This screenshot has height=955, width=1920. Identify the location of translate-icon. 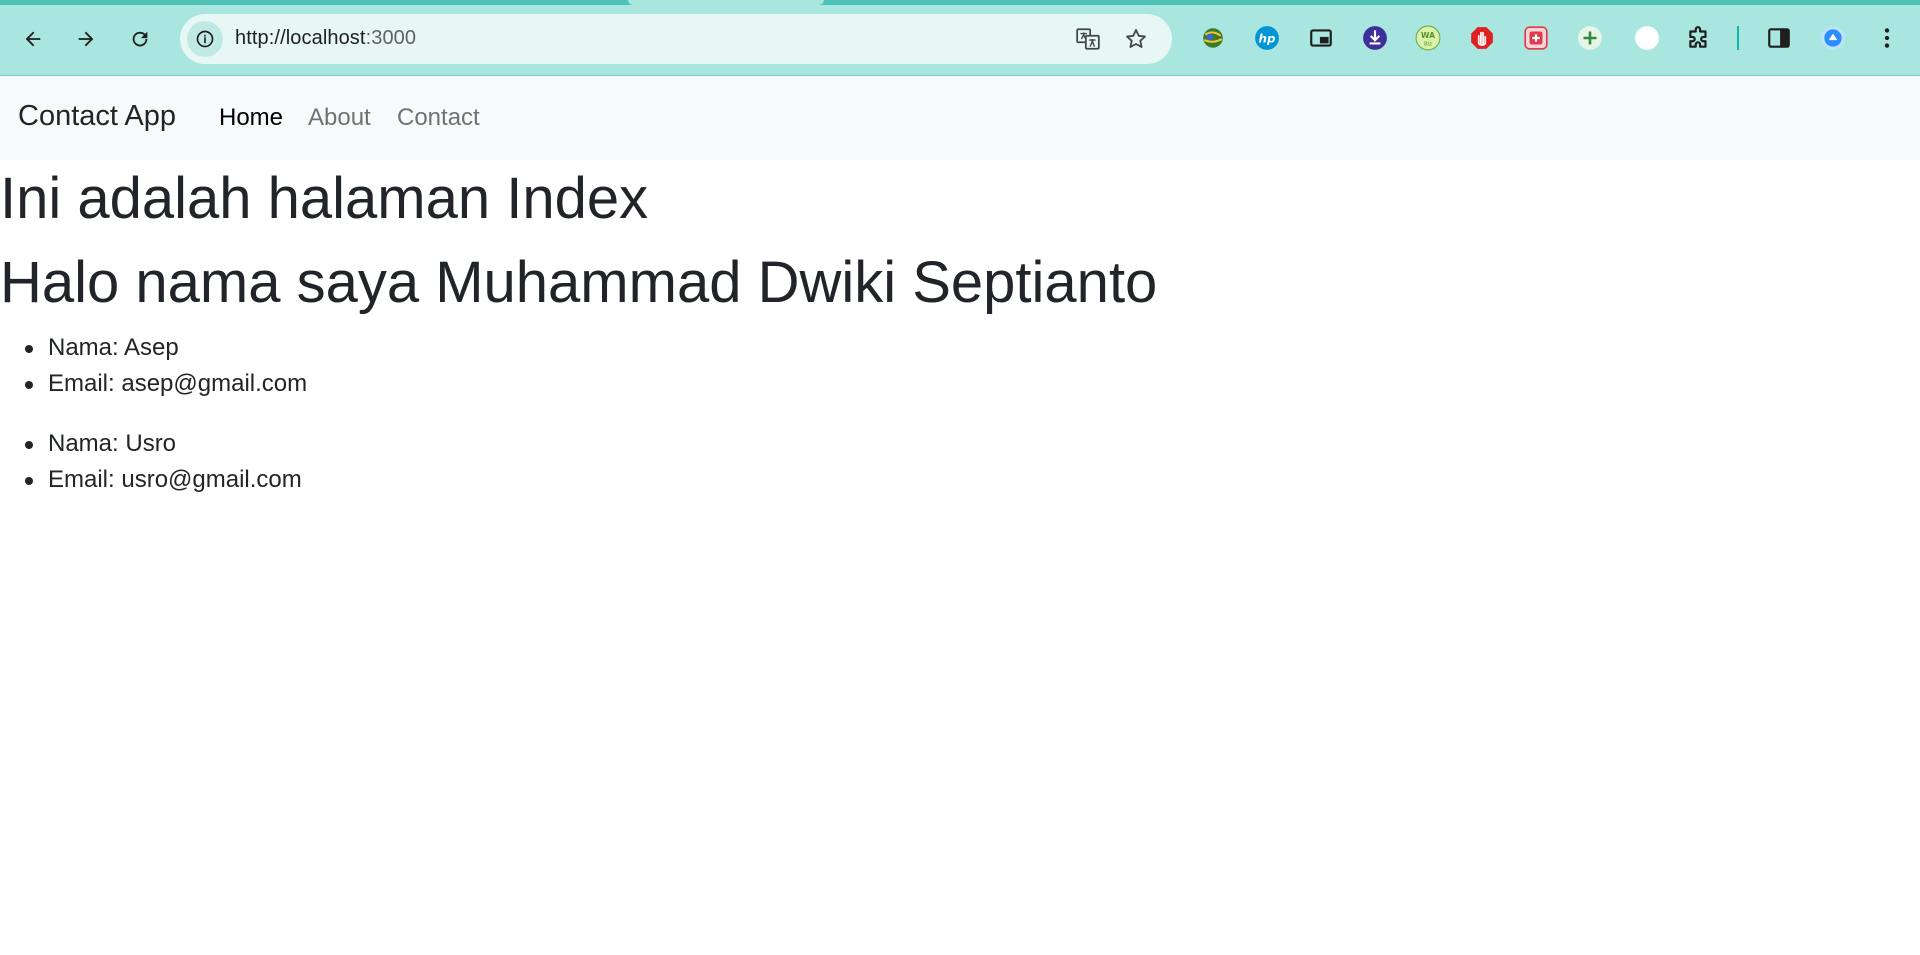
(1088, 39).